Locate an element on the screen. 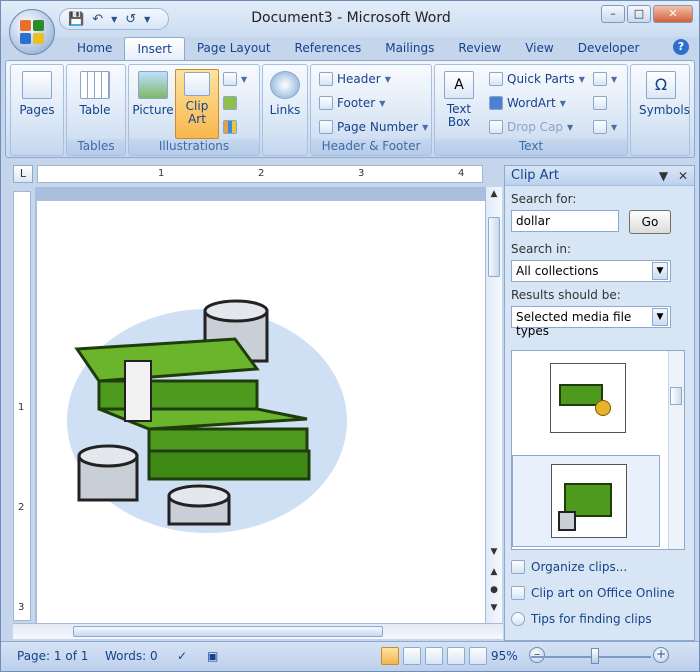  pane-header: Clip Art ▼ ✕ is located at coordinates (599, 176).